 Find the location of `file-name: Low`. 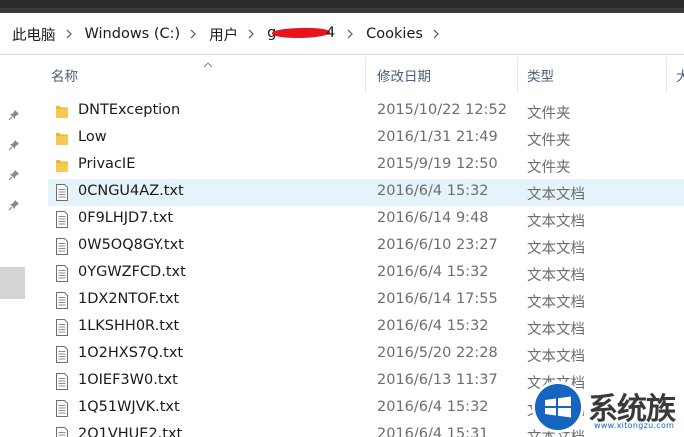

file-name: Low is located at coordinates (92, 137).